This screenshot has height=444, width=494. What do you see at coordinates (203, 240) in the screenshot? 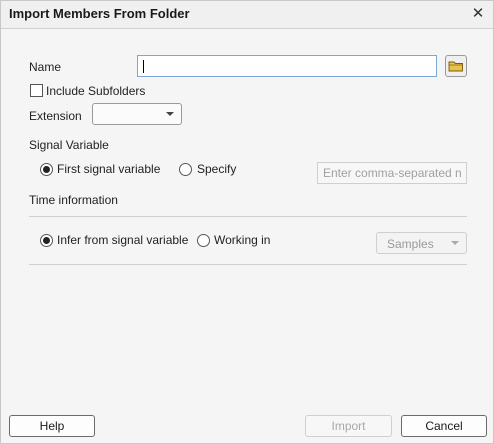
I see `working-in-radio` at bounding box center [203, 240].